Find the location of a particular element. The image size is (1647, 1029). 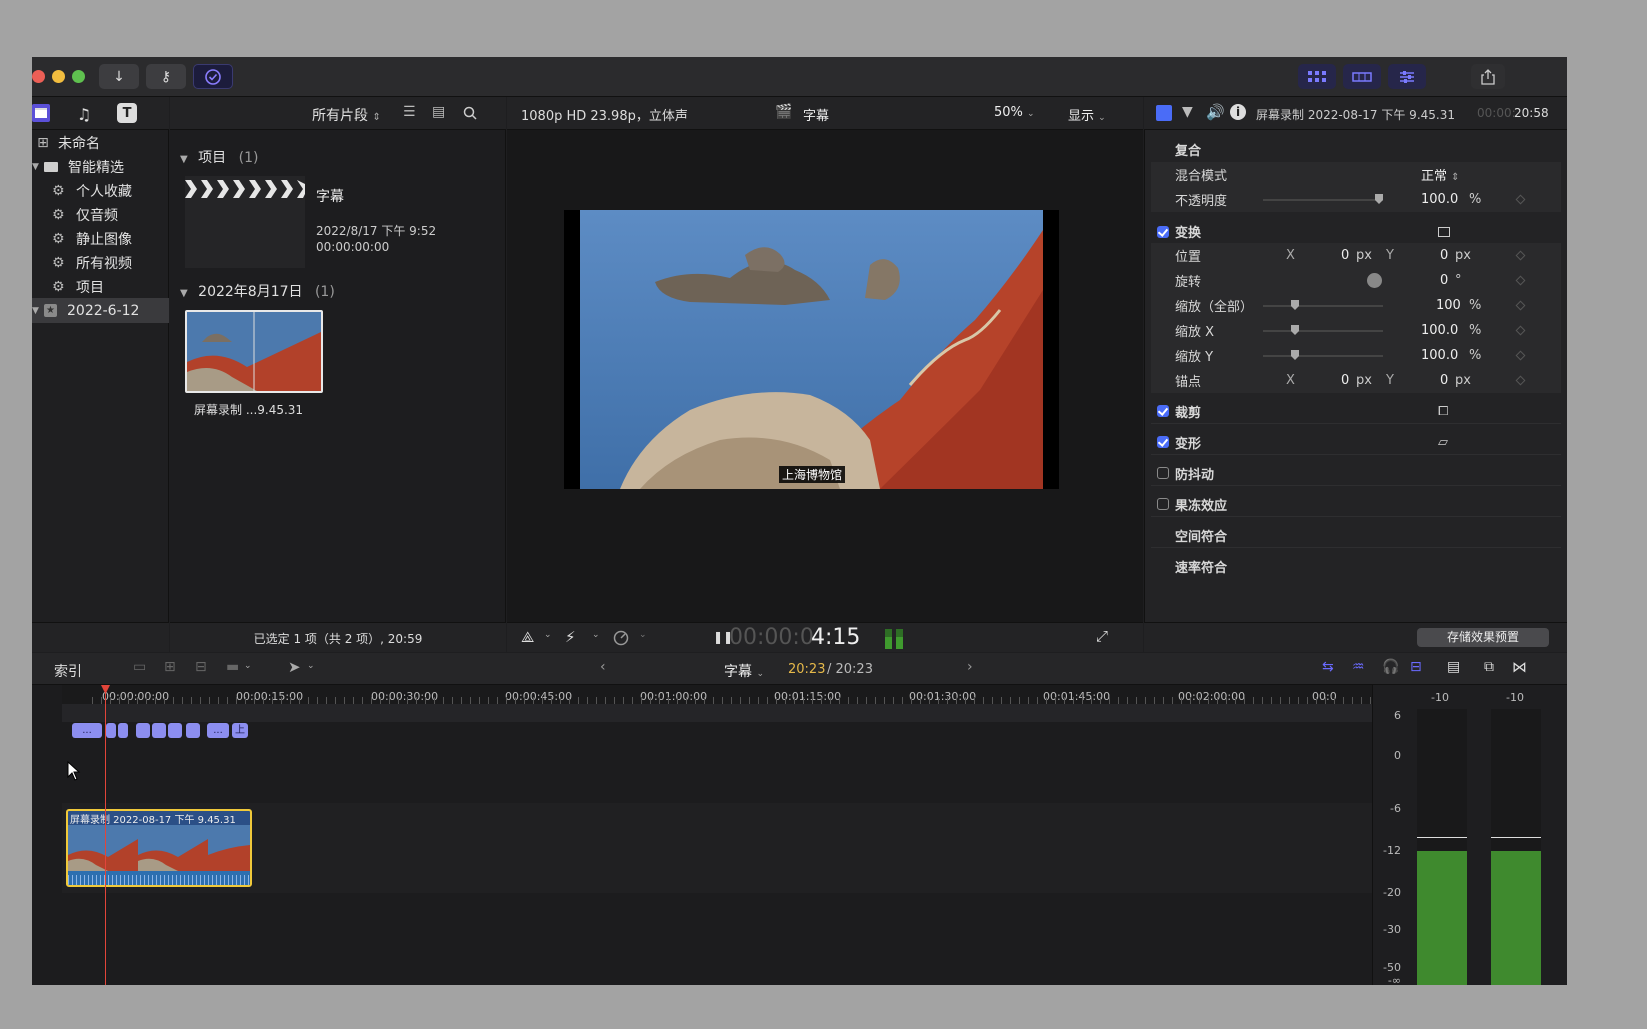

scale-all-value: 100 is located at coordinates (1448, 305).